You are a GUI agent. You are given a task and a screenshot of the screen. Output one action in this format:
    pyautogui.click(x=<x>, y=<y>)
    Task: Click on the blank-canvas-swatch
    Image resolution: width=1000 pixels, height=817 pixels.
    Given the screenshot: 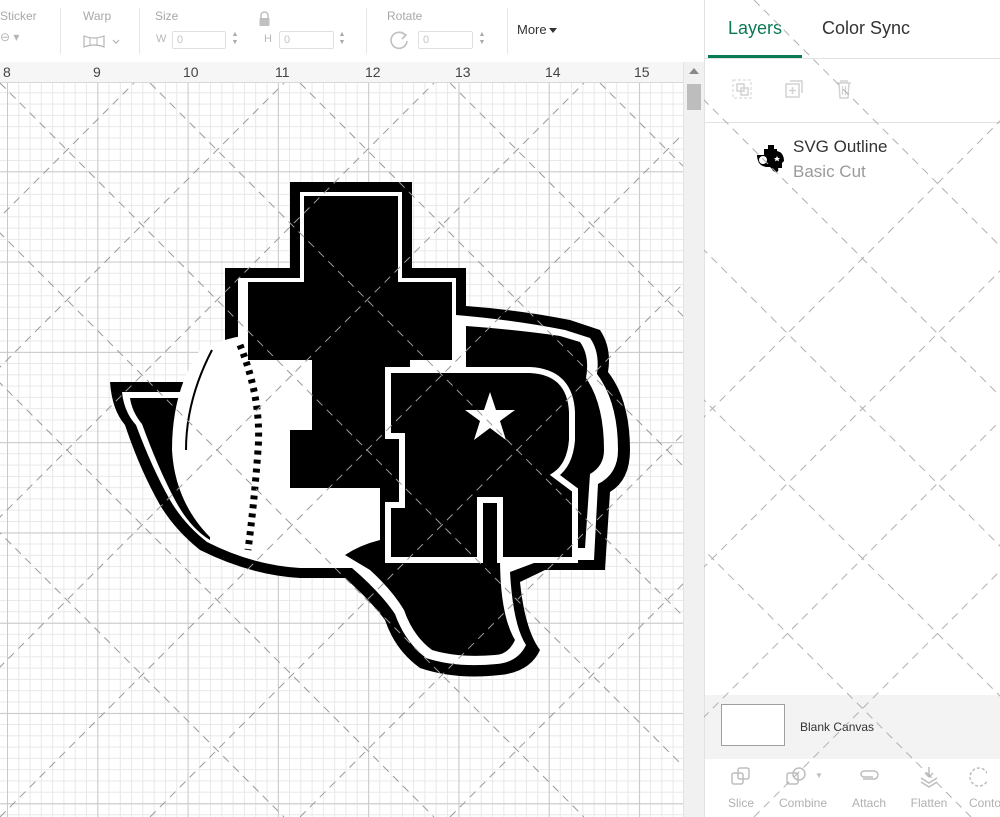 What is the action you would take?
    pyautogui.click(x=753, y=725)
    